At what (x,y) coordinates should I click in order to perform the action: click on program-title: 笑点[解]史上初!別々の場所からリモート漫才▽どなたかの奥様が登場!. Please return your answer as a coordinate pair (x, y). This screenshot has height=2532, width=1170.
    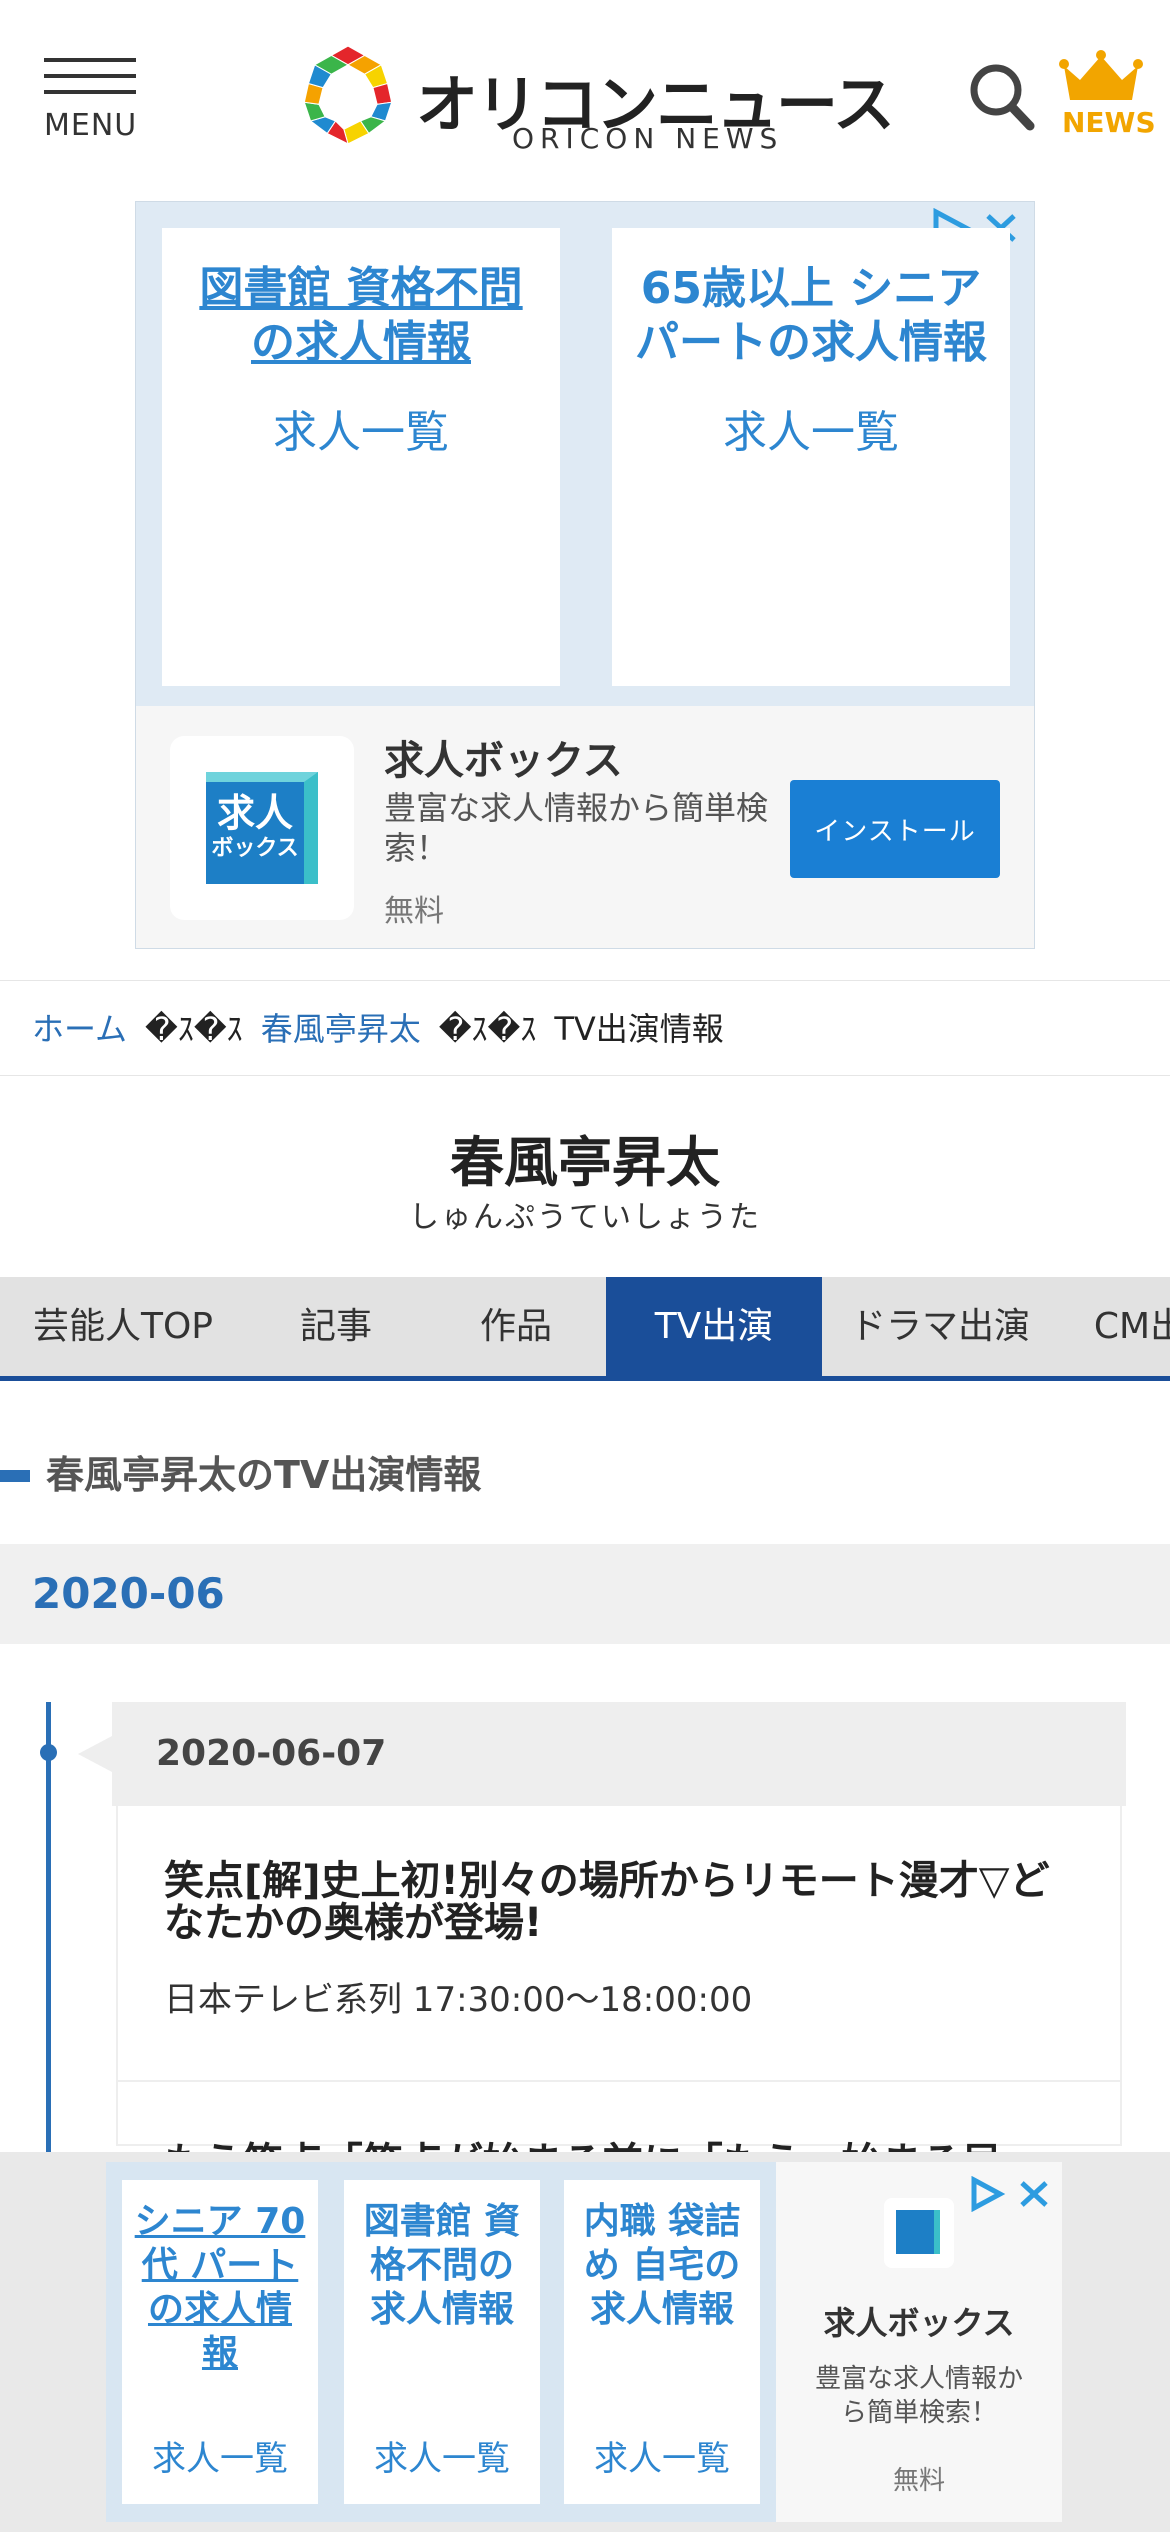
    Looking at the image, I should click on (624, 1902).